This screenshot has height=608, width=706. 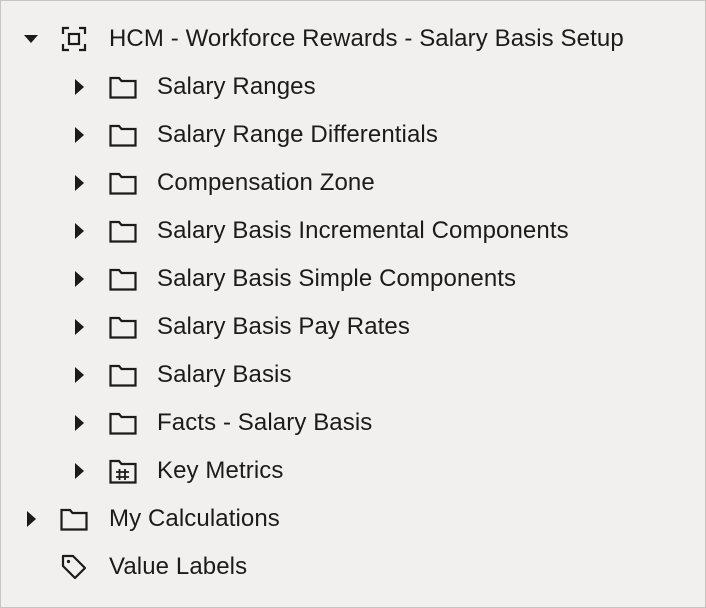 I want to click on tree-node-label: Salary Ranges, so click(x=236, y=86).